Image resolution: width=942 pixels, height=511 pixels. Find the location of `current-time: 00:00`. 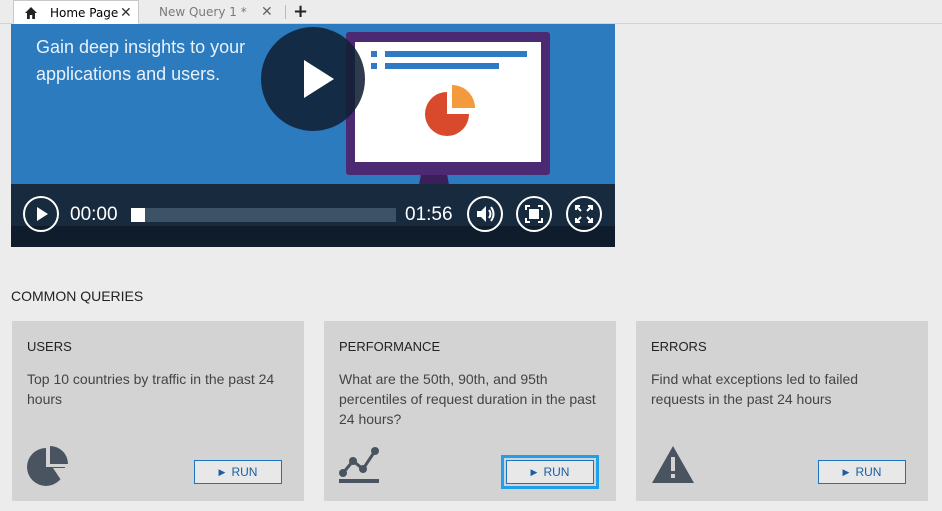

current-time: 00:00 is located at coordinates (94, 214).